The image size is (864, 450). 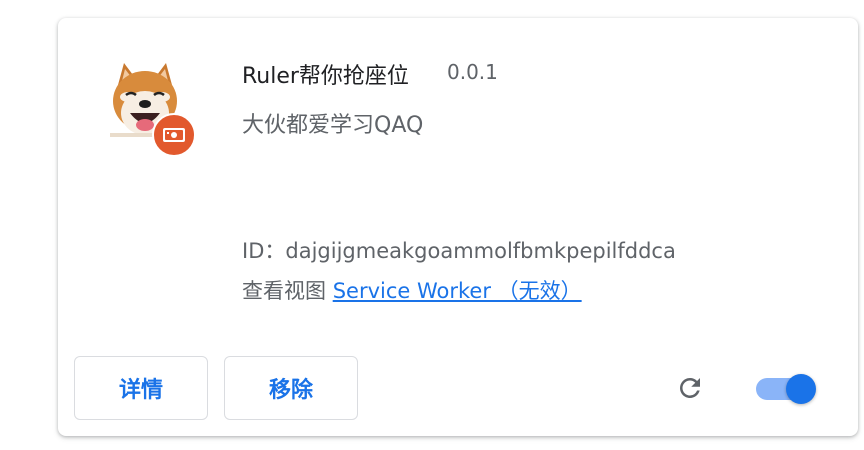 What do you see at coordinates (325, 76) in the screenshot?
I see `extension-name: Ruler帮你抢座位` at bounding box center [325, 76].